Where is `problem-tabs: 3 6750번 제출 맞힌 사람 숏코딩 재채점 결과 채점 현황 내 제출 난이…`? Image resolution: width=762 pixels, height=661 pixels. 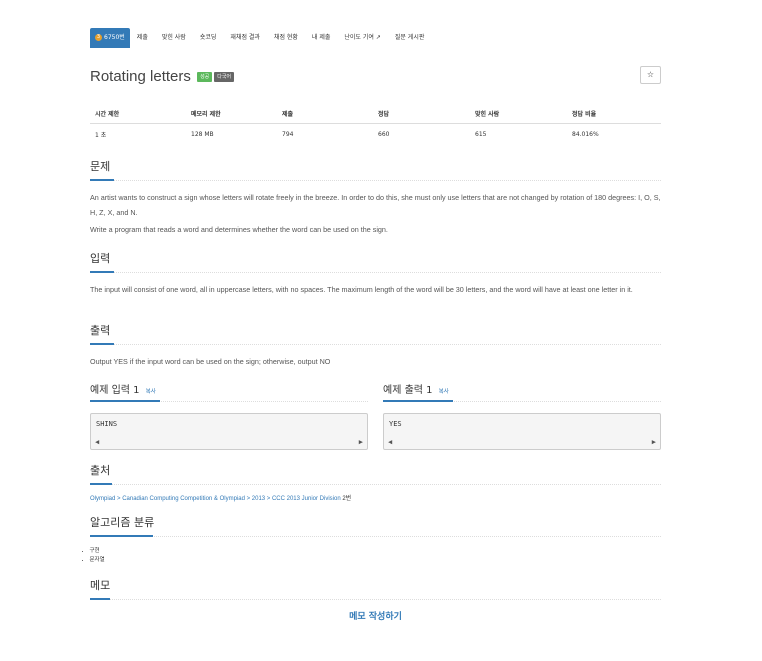 problem-tabs: 3 6750번 제출 맞힌 사람 숏코딩 재채점 결과 채점 현황 내 제출 난이… is located at coordinates (260, 38).